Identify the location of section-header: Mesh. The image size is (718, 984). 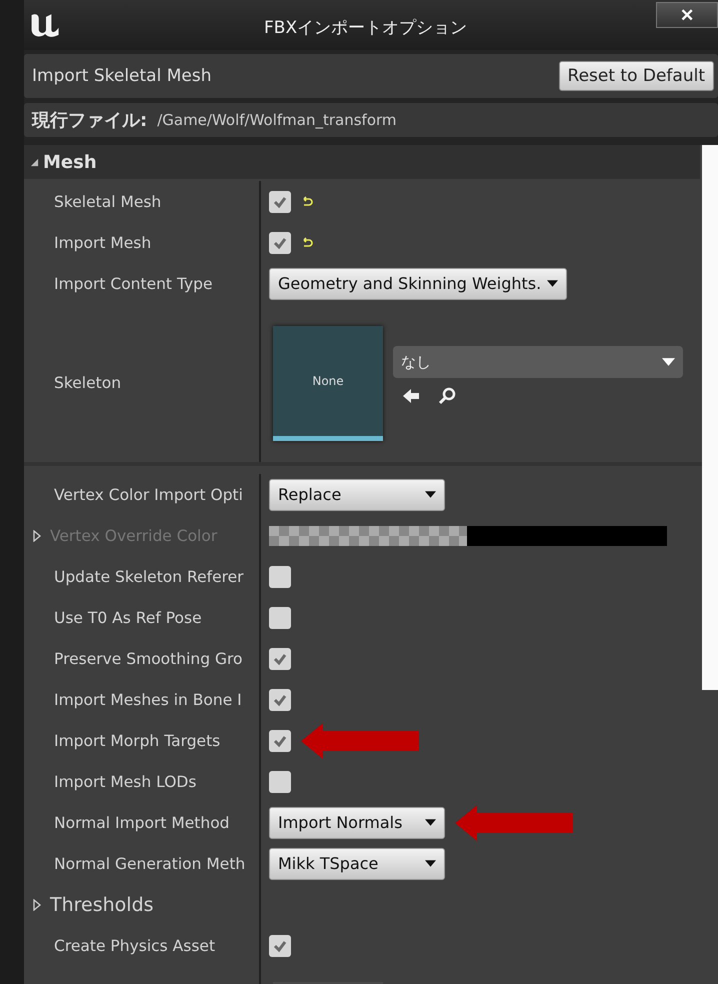
(362, 162).